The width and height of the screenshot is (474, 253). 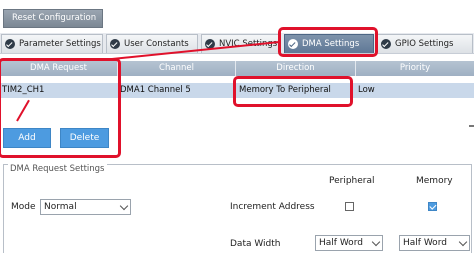 What do you see at coordinates (237, 15) in the screenshot?
I see `toolbar: Reset Configuration` at bounding box center [237, 15].